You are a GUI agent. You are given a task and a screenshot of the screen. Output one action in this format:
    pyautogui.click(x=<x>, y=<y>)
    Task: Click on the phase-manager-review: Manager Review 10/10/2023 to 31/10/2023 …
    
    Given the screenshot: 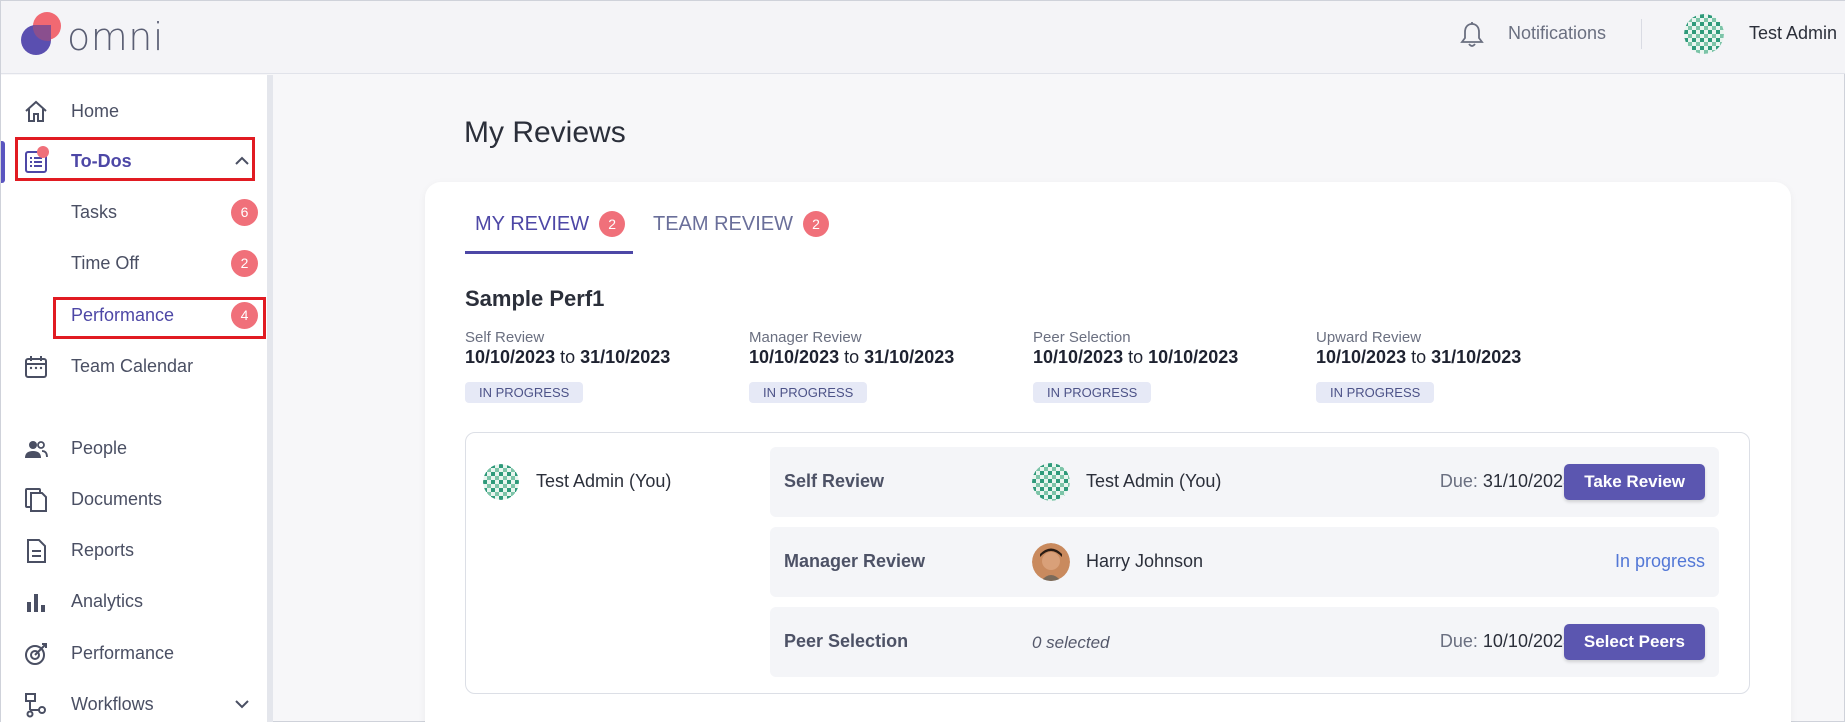 What is the action you would take?
    pyautogui.click(x=879, y=366)
    